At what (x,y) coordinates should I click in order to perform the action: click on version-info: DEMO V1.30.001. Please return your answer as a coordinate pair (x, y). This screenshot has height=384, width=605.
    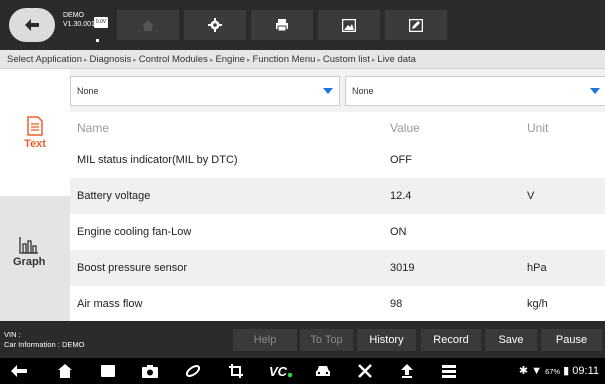
    Looking at the image, I should click on (79, 20).